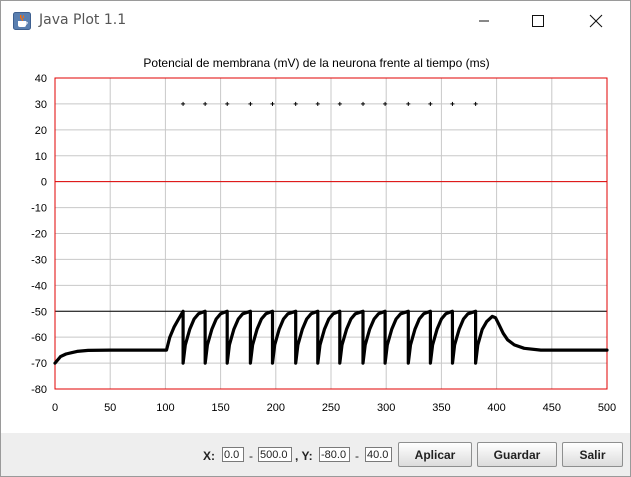  What do you see at coordinates (315, 454) in the screenshot?
I see `axis-controls: X: - , Y: - Aplicar Guardar Salir` at bounding box center [315, 454].